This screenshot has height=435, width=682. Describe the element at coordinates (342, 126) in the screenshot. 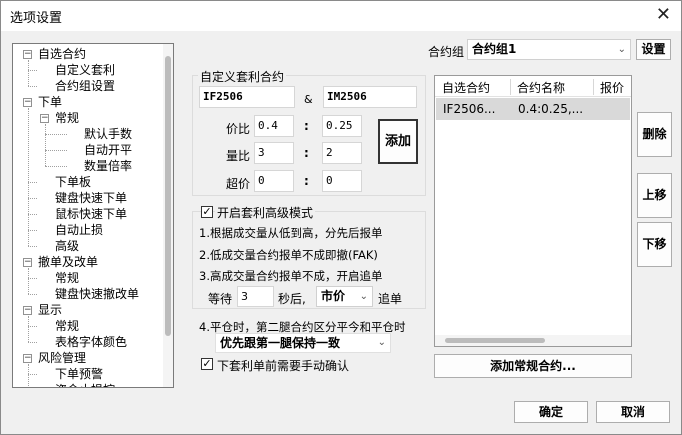

I see `price-ratio-2-input: 0.25` at that location.